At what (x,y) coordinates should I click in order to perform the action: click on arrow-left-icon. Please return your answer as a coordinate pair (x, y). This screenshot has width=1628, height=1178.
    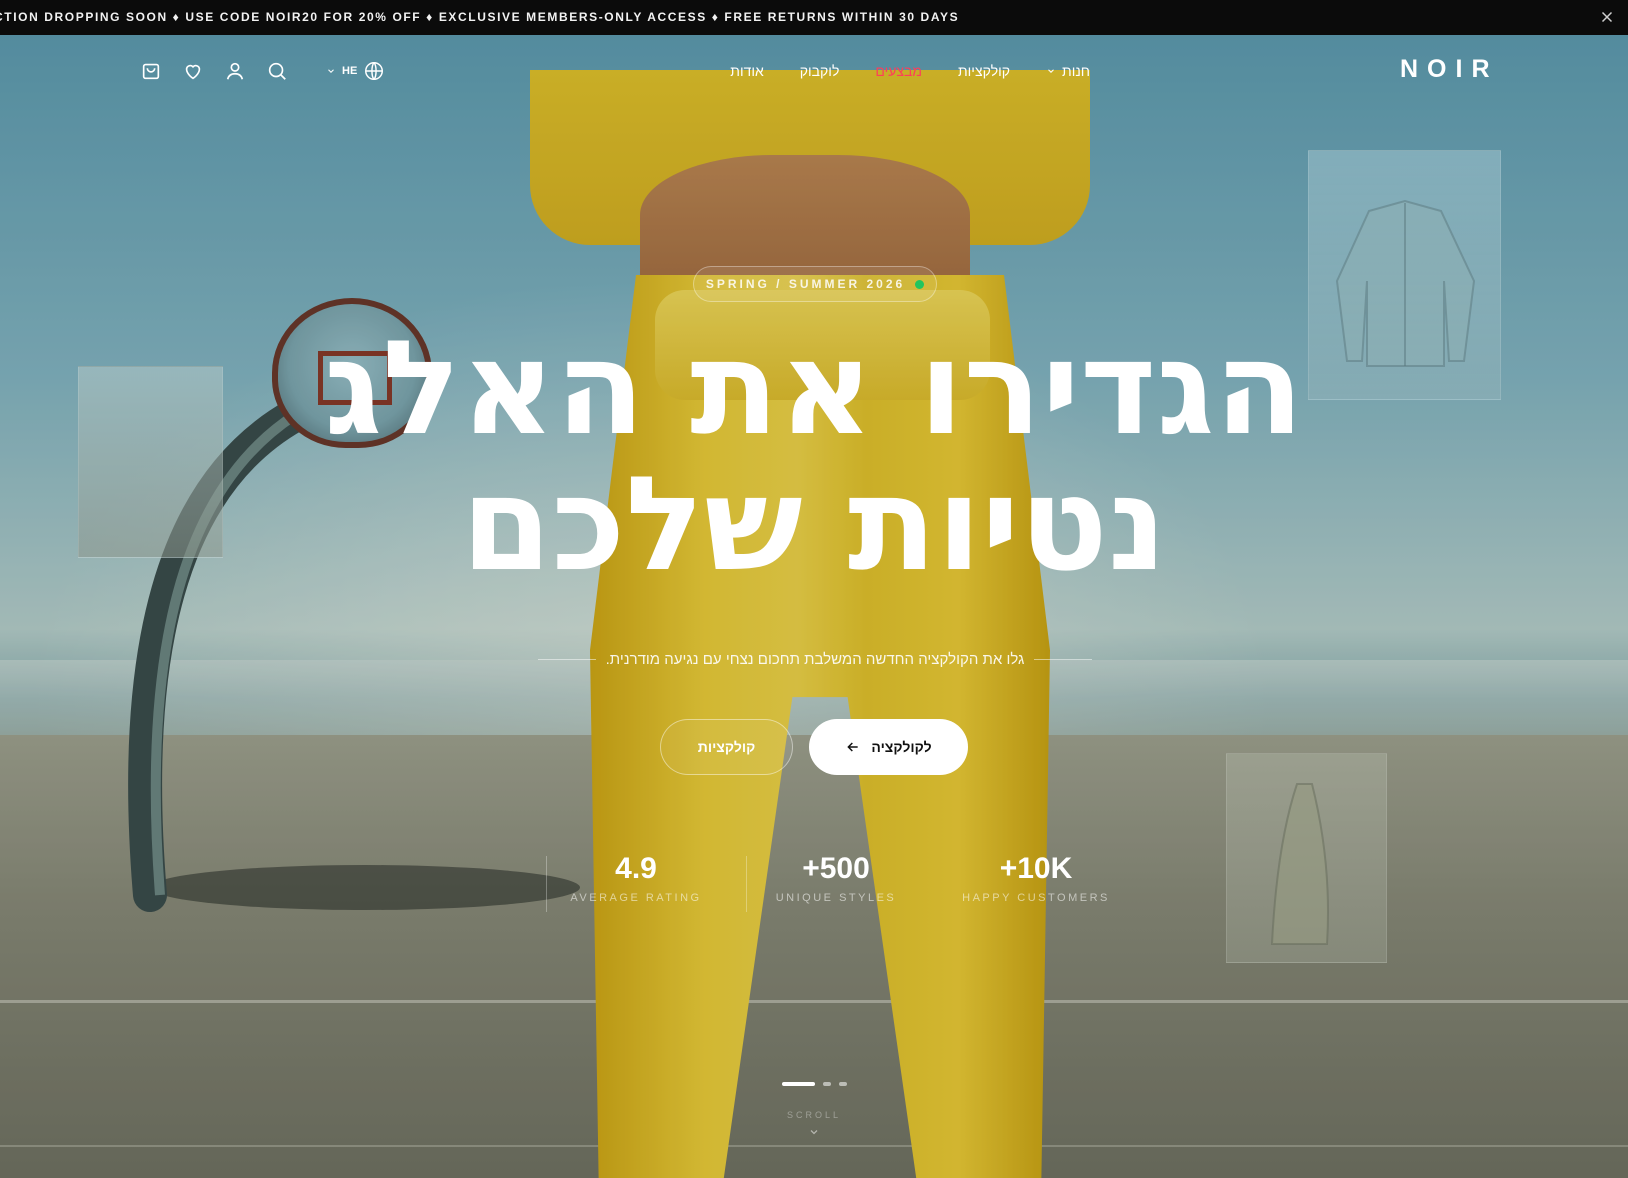
    Looking at the image, I should click on (853, 747).